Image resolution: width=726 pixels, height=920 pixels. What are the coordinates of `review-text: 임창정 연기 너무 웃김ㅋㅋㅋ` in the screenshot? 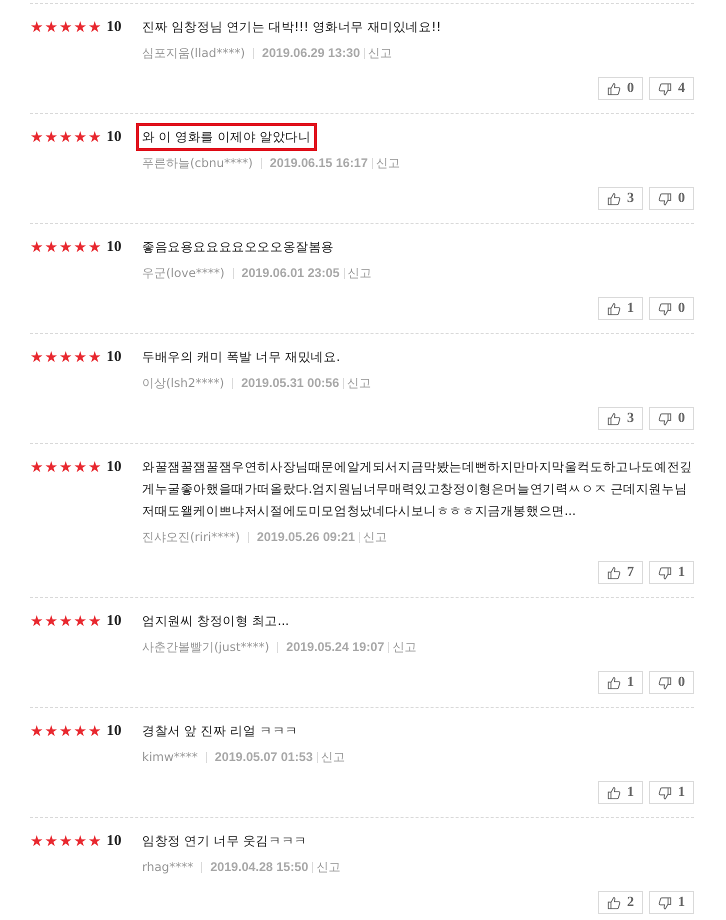 It's located at (225, 841).